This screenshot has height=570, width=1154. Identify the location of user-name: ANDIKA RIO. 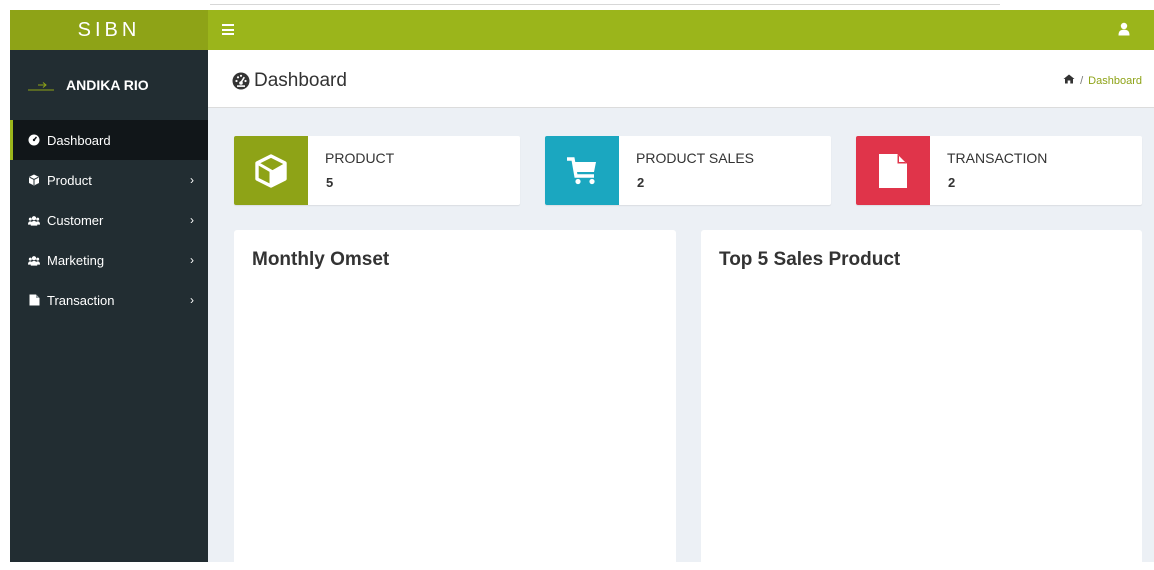
(107, 85).